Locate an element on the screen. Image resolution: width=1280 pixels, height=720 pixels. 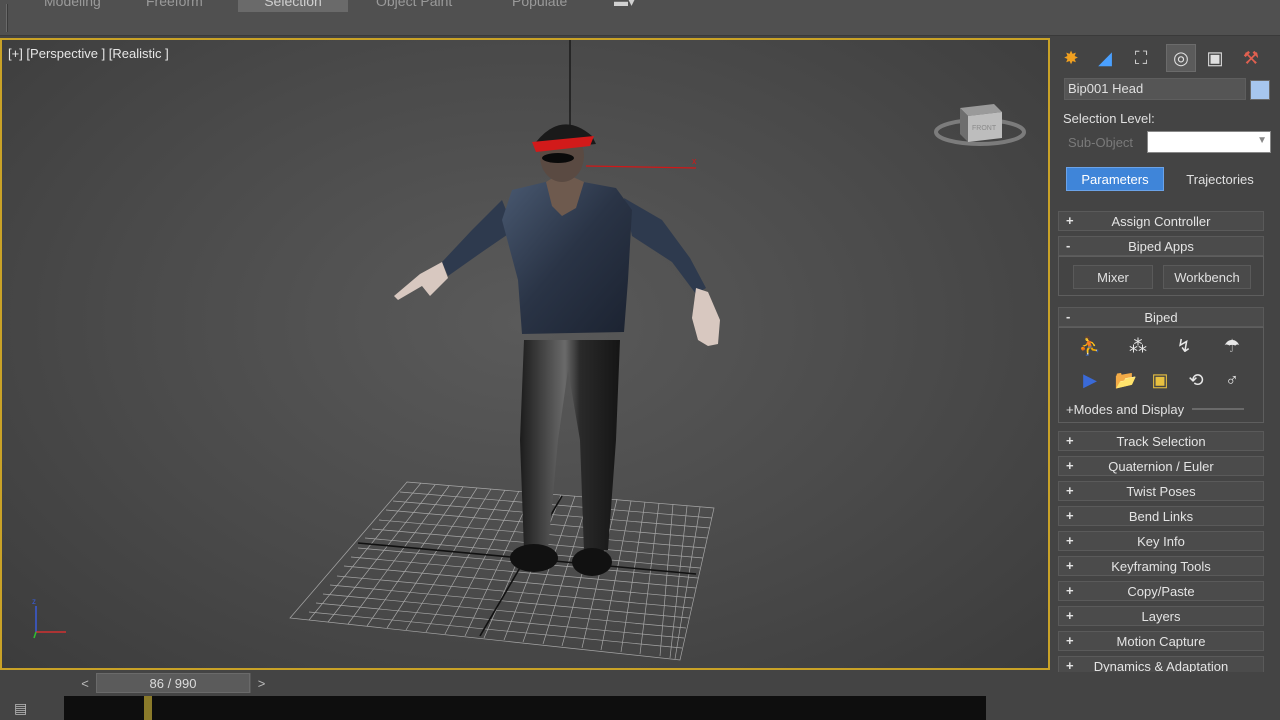
rollout-label: Layers is located at coordinates (1161, 616).